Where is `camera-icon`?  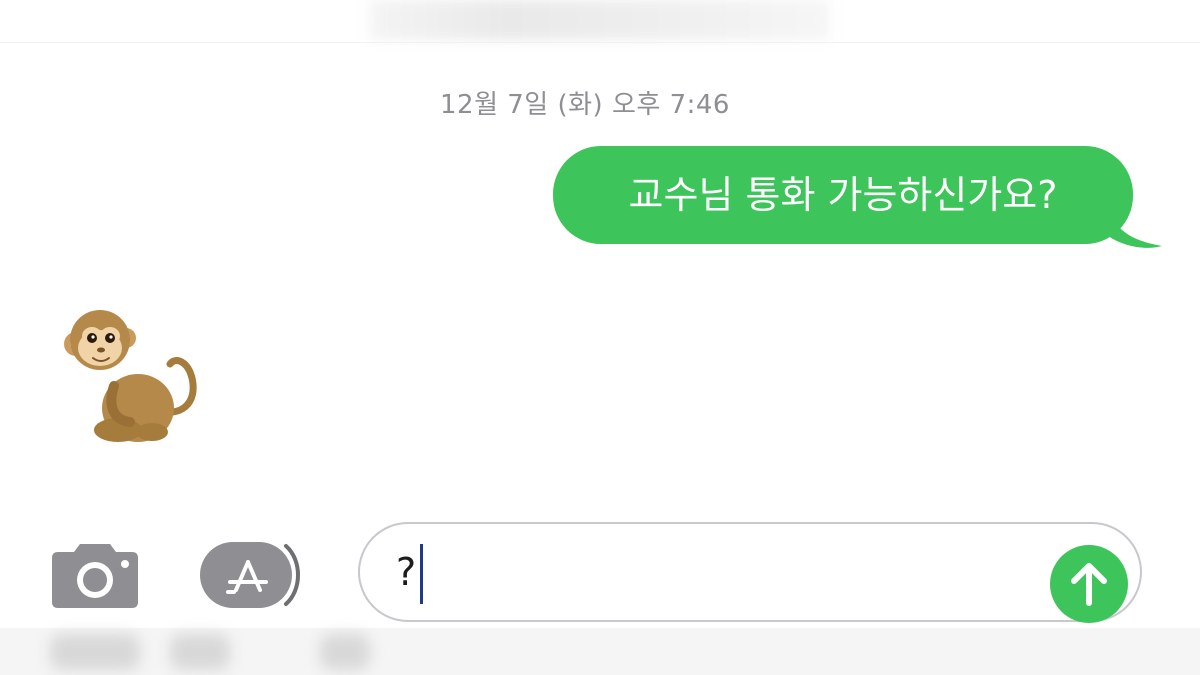 camera-icon is located at coordinates (95, 573).